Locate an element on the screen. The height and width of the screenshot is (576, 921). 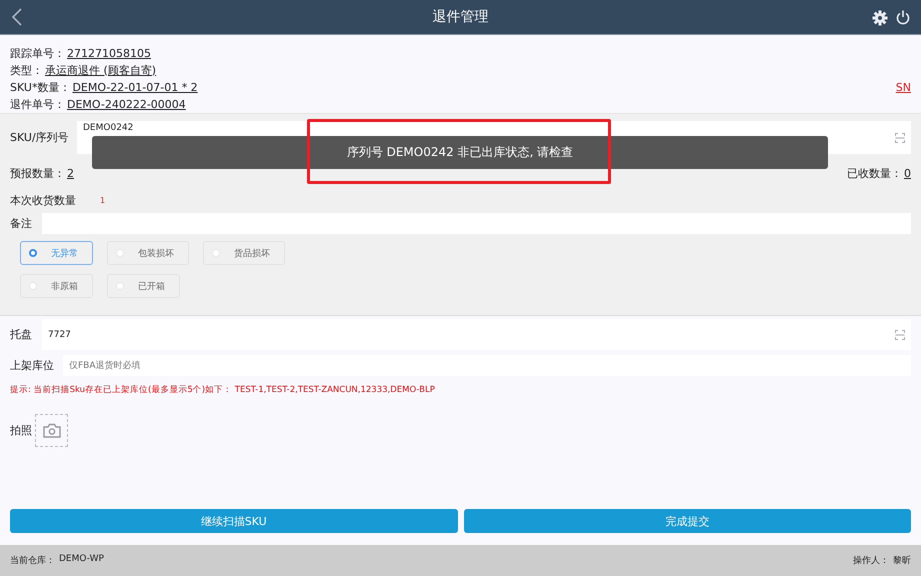
hint-text: 提示: 当前扫描Sku存在已上架库位(最多显示5个)如下： TEST-1,TEST-2,TEST-ZANCUN,12333,DEMO-BLP is located at coordinates (223, 390).